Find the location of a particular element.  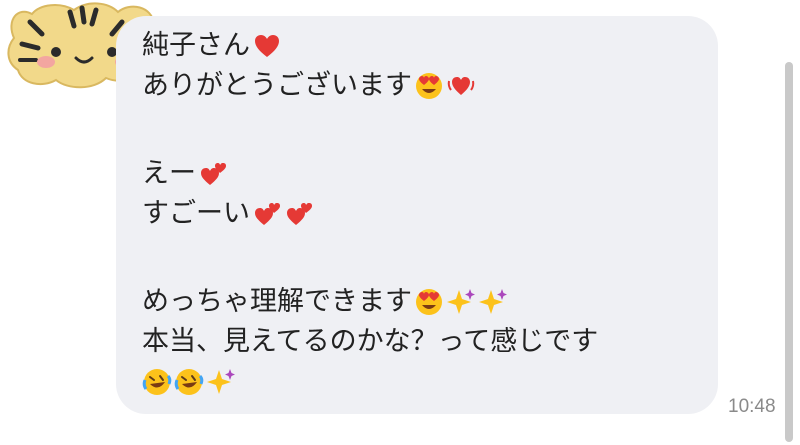

line-text: ありがとうございます is located at coordinates (277, 85).